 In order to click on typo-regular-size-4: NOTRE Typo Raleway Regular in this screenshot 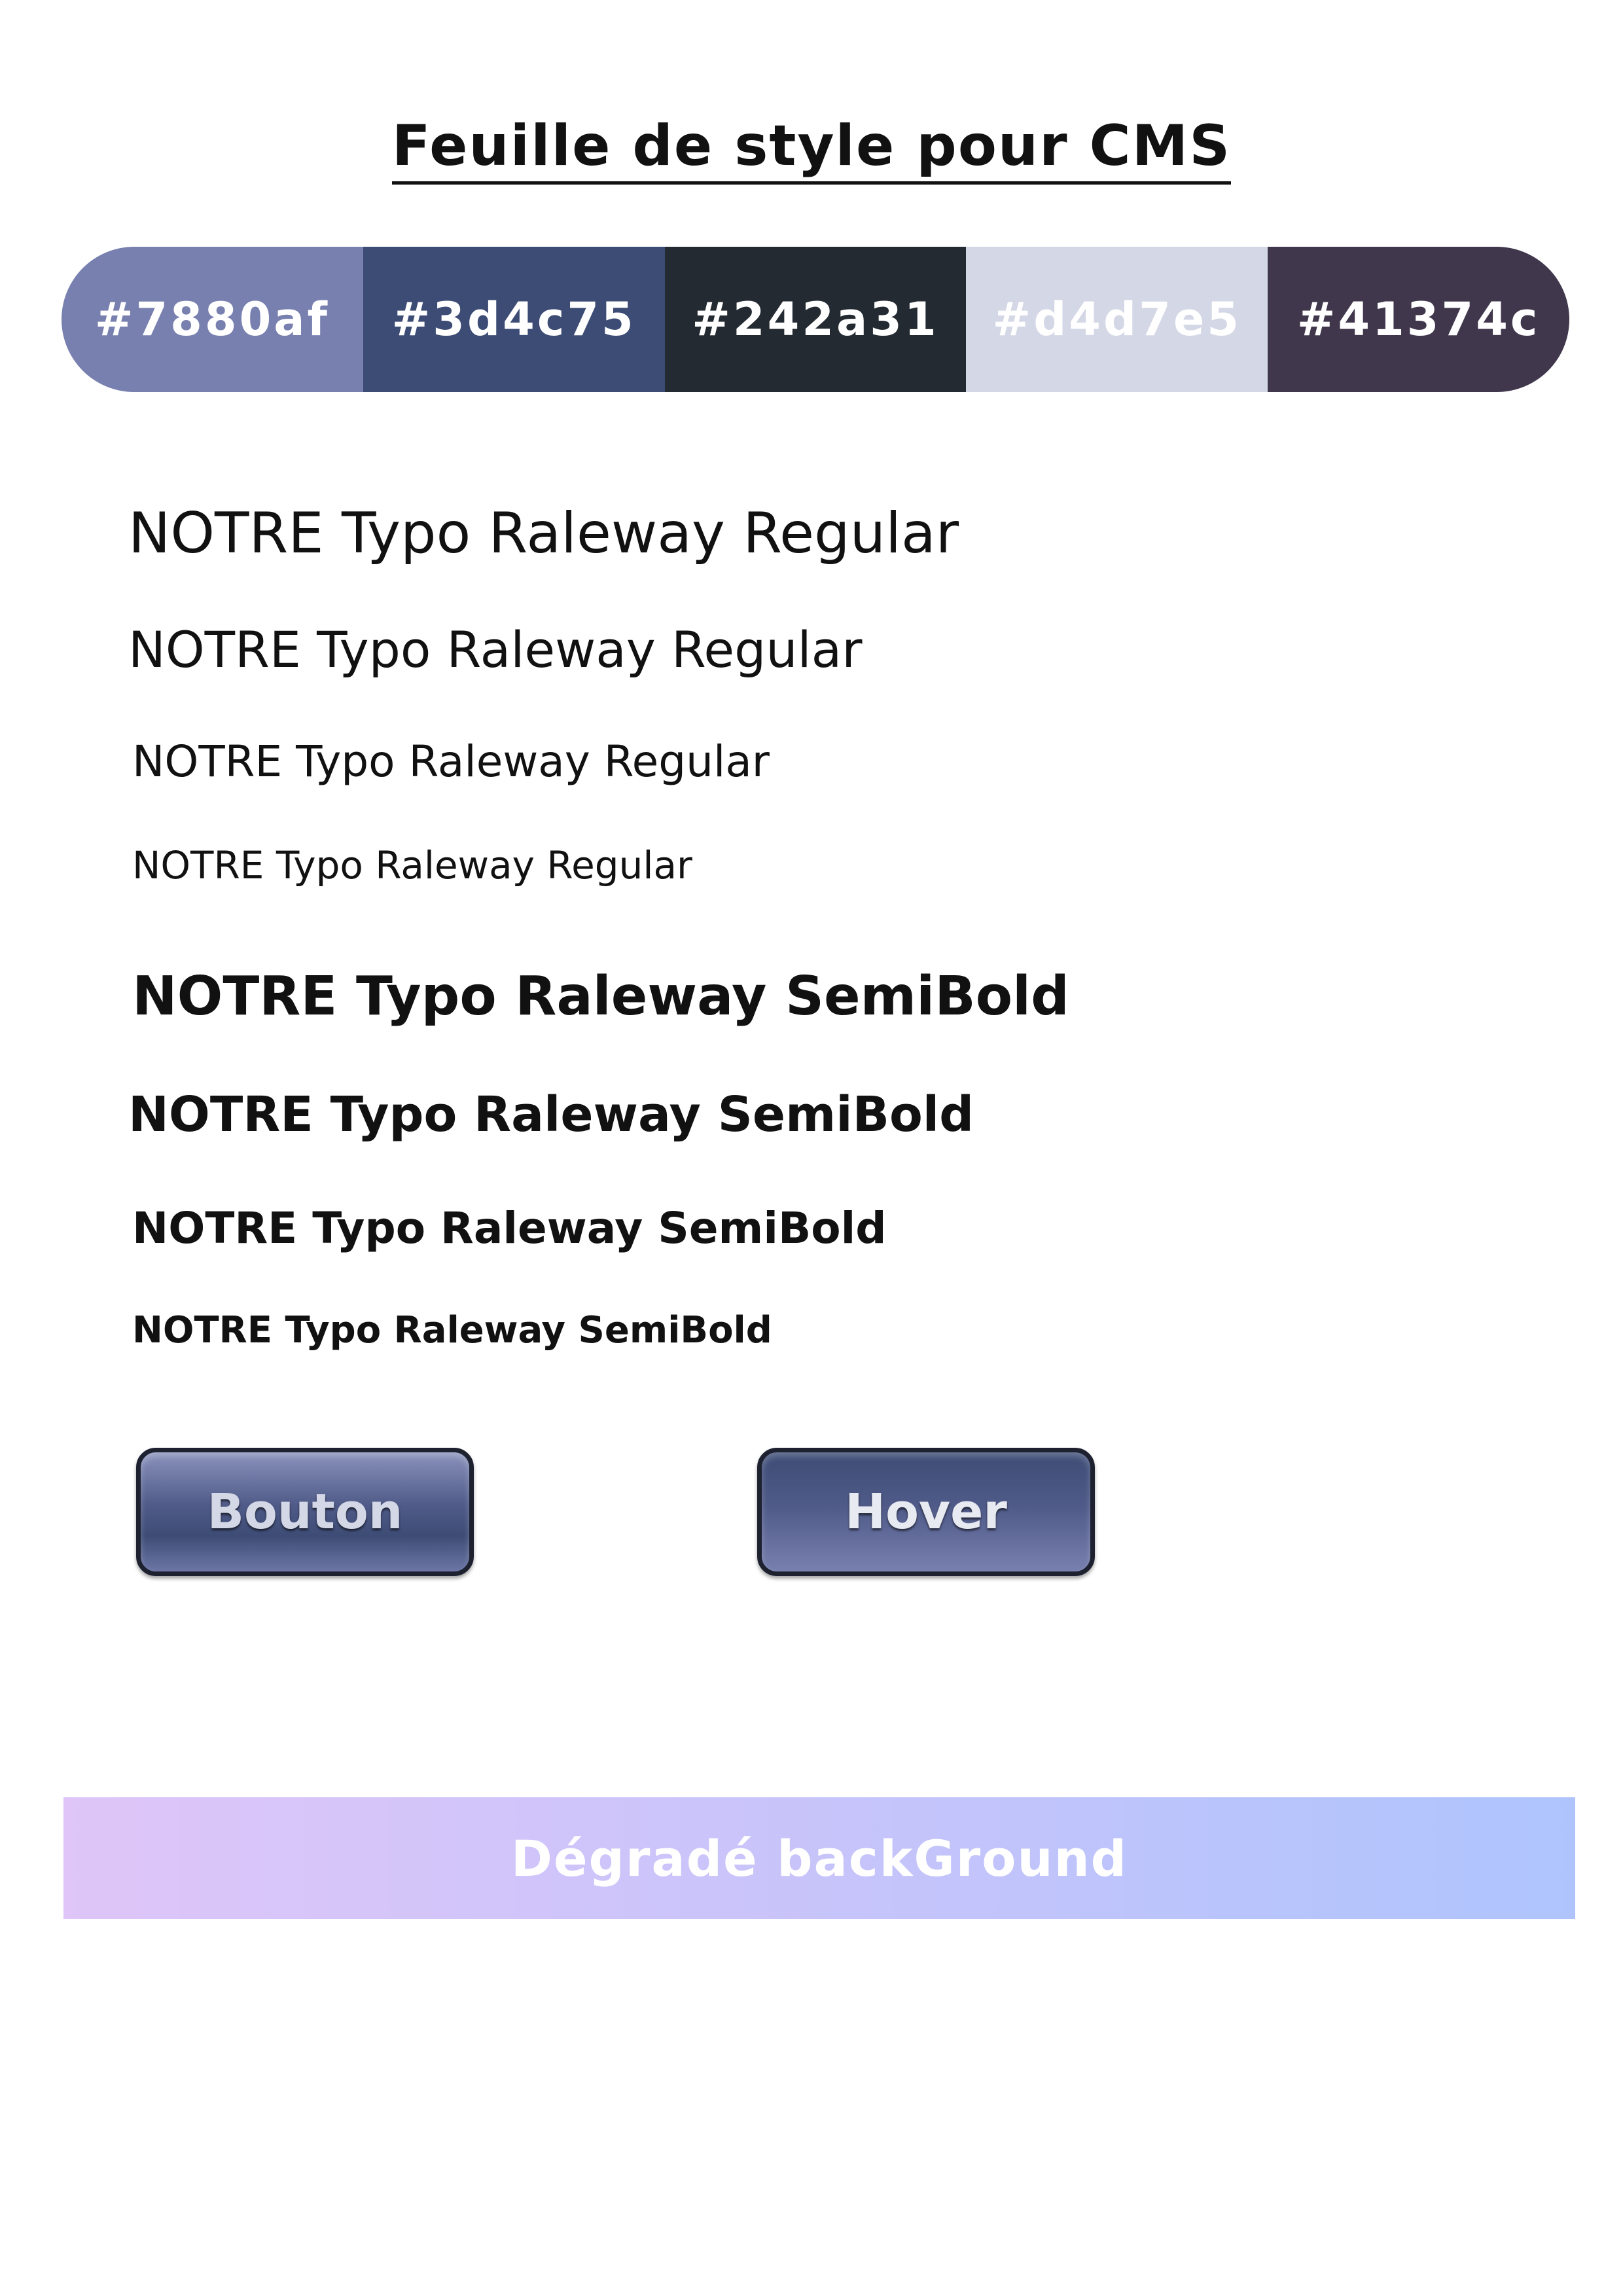, I will do `click(412, 865)`.